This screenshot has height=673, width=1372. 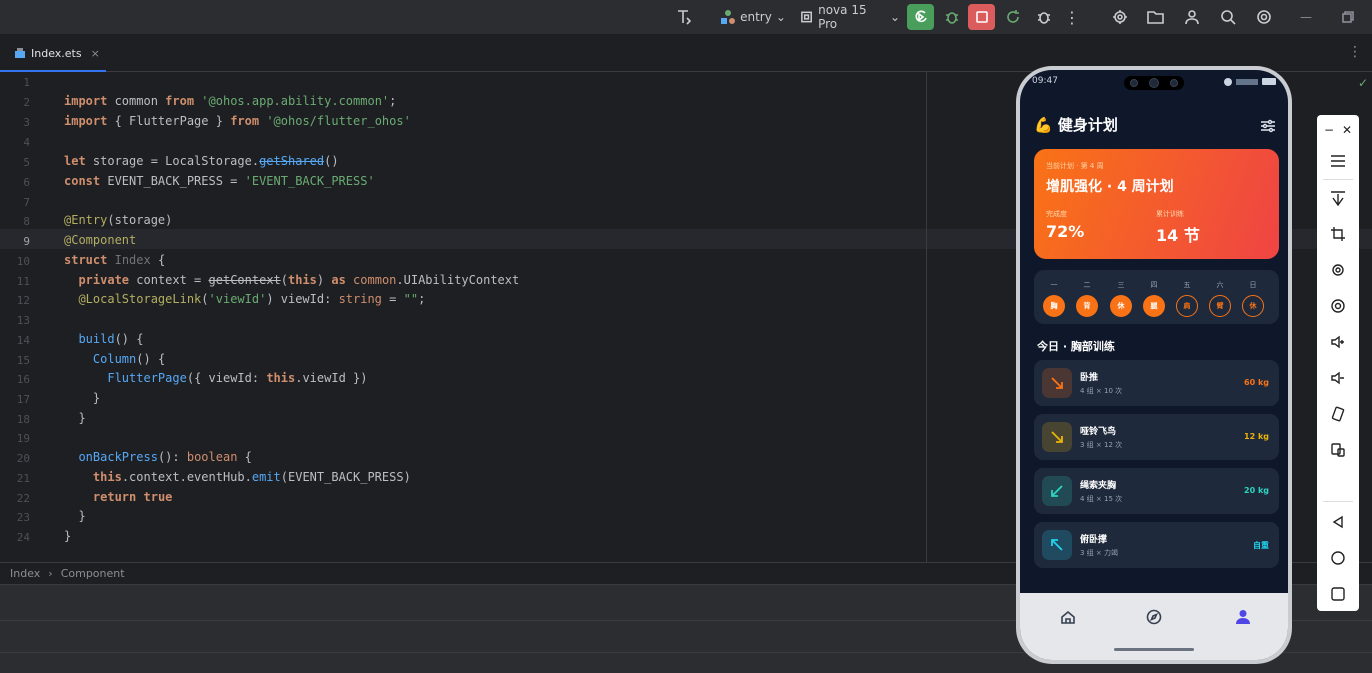 What do you see at coordinates (1156, 437) in the screenshot?
I see `exercise-card: 哑铃飞鸟 3 组 × 12 次 12 kg` at bounding box center [1156, 437].